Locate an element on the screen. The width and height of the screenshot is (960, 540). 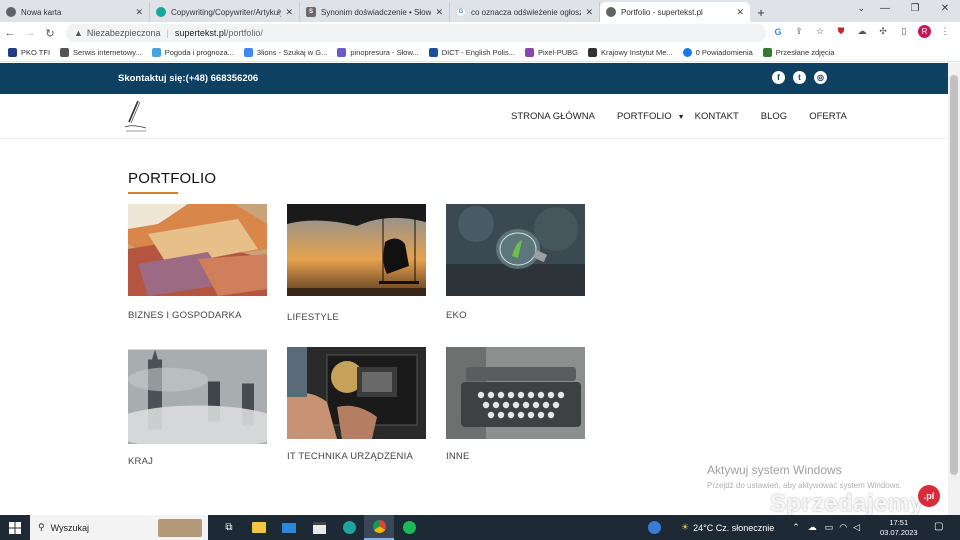
instagram-icon: ◎ is located at coordinates (820, 77).